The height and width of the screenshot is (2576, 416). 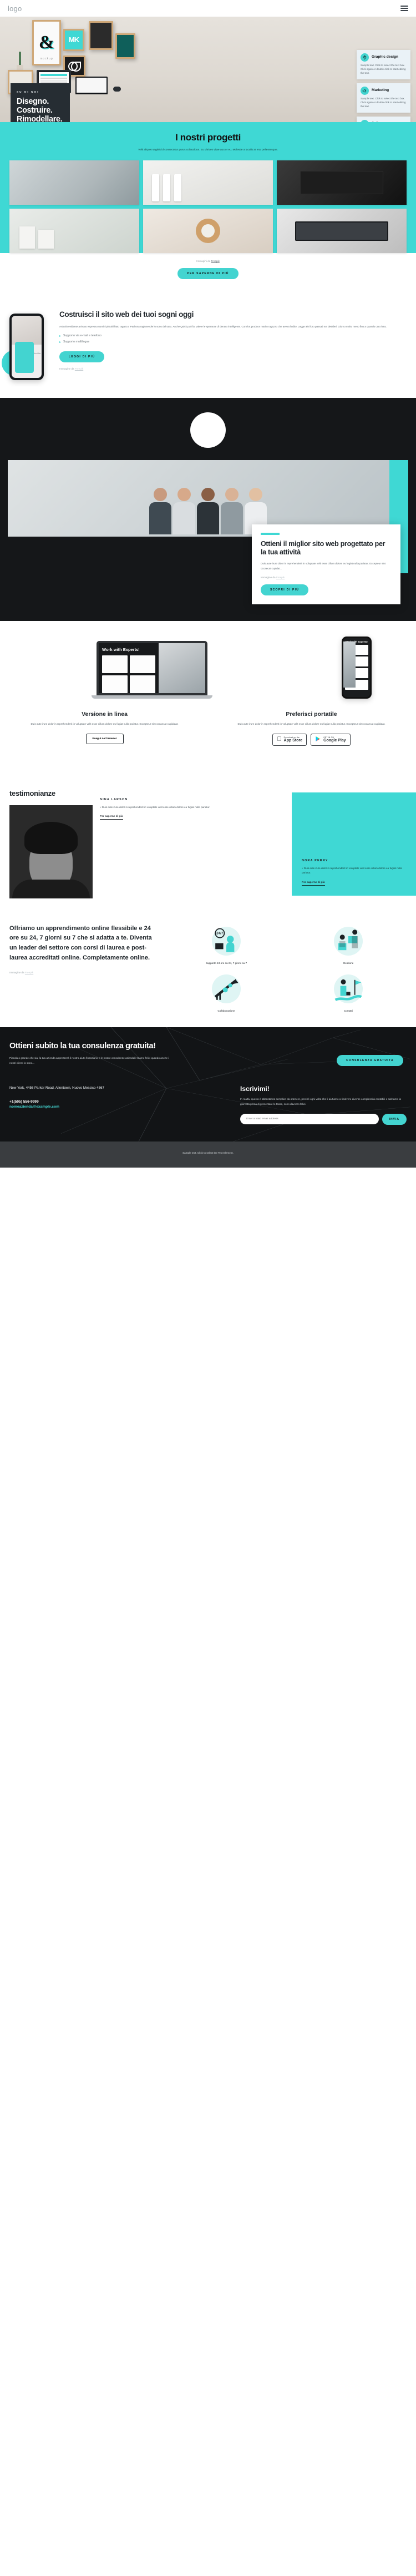 I want to click on run-in-browser-button: Esegui nel browser, so click(x=104, y=738).